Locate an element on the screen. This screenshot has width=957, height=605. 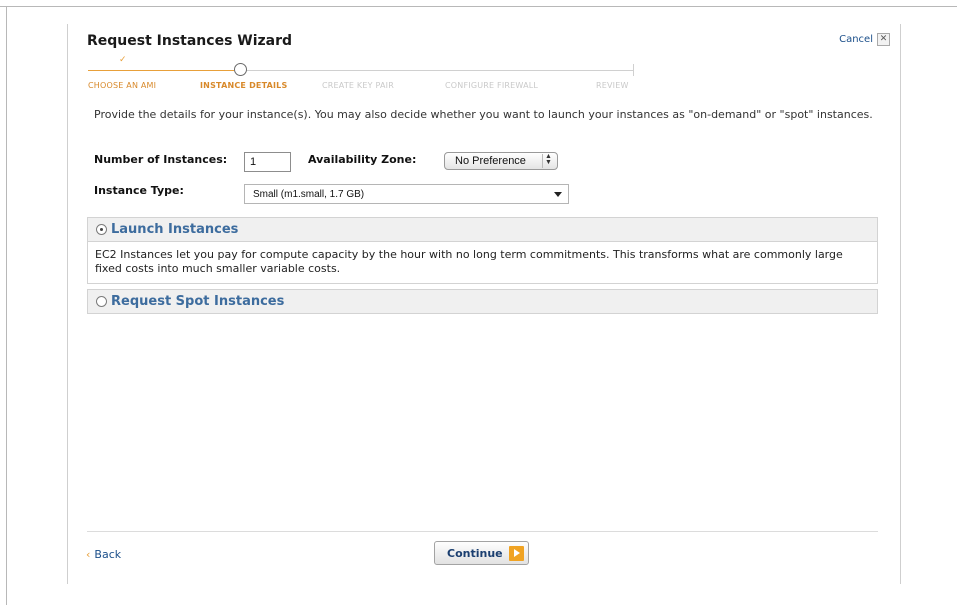
progress-line-remaining is located at coordinates (440, 70).